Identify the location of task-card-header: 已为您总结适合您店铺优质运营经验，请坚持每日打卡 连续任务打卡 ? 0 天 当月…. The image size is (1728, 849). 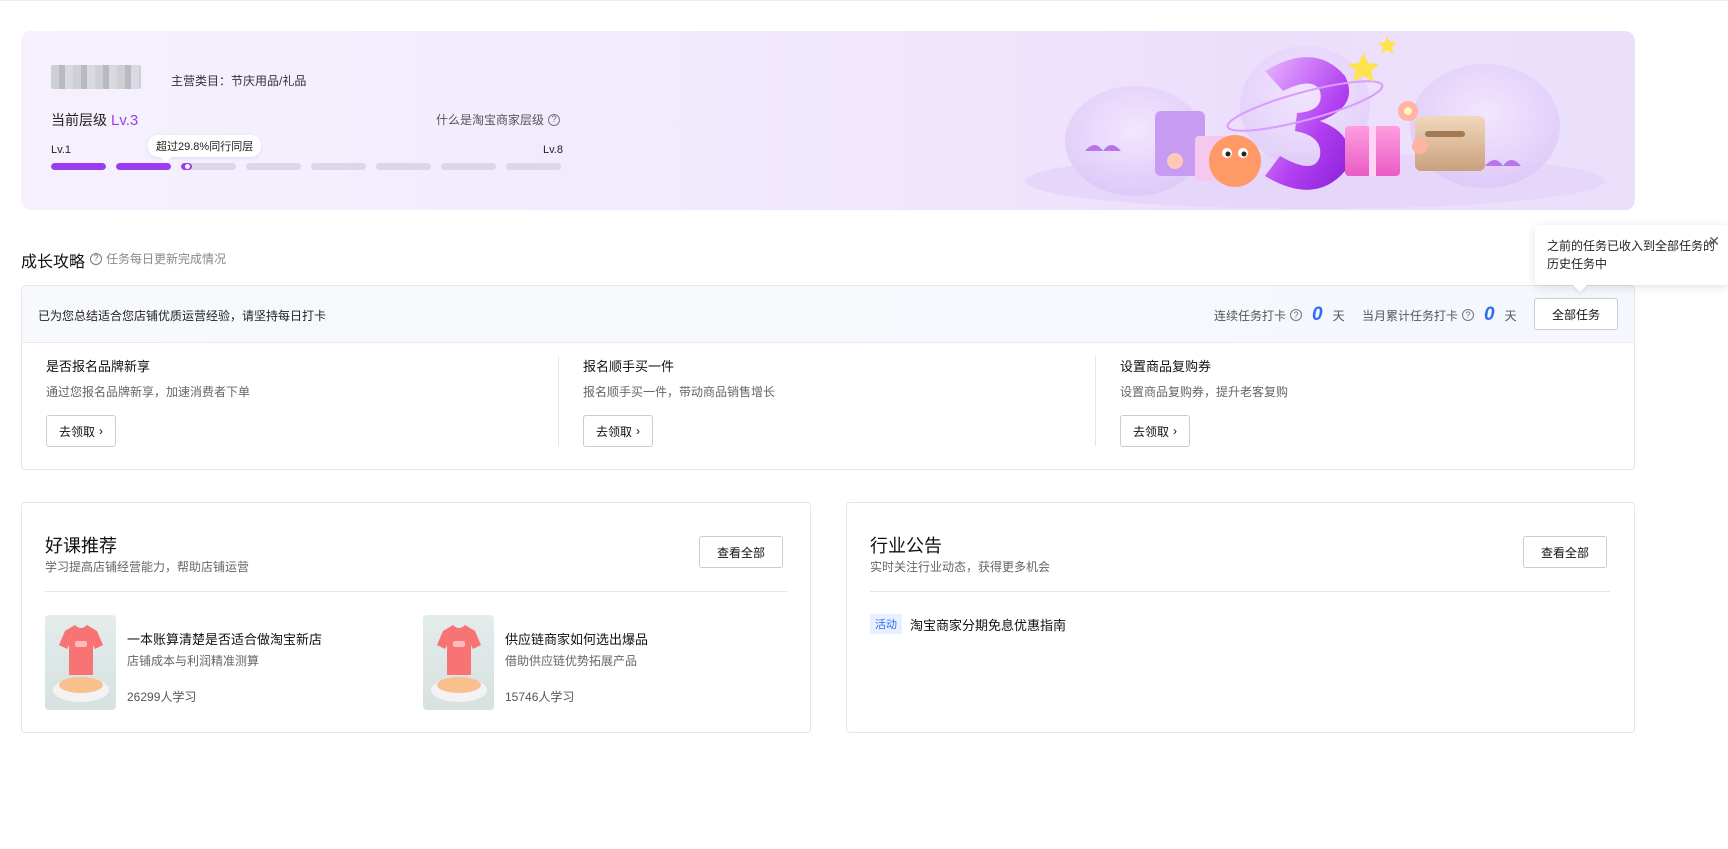
(828, 314).